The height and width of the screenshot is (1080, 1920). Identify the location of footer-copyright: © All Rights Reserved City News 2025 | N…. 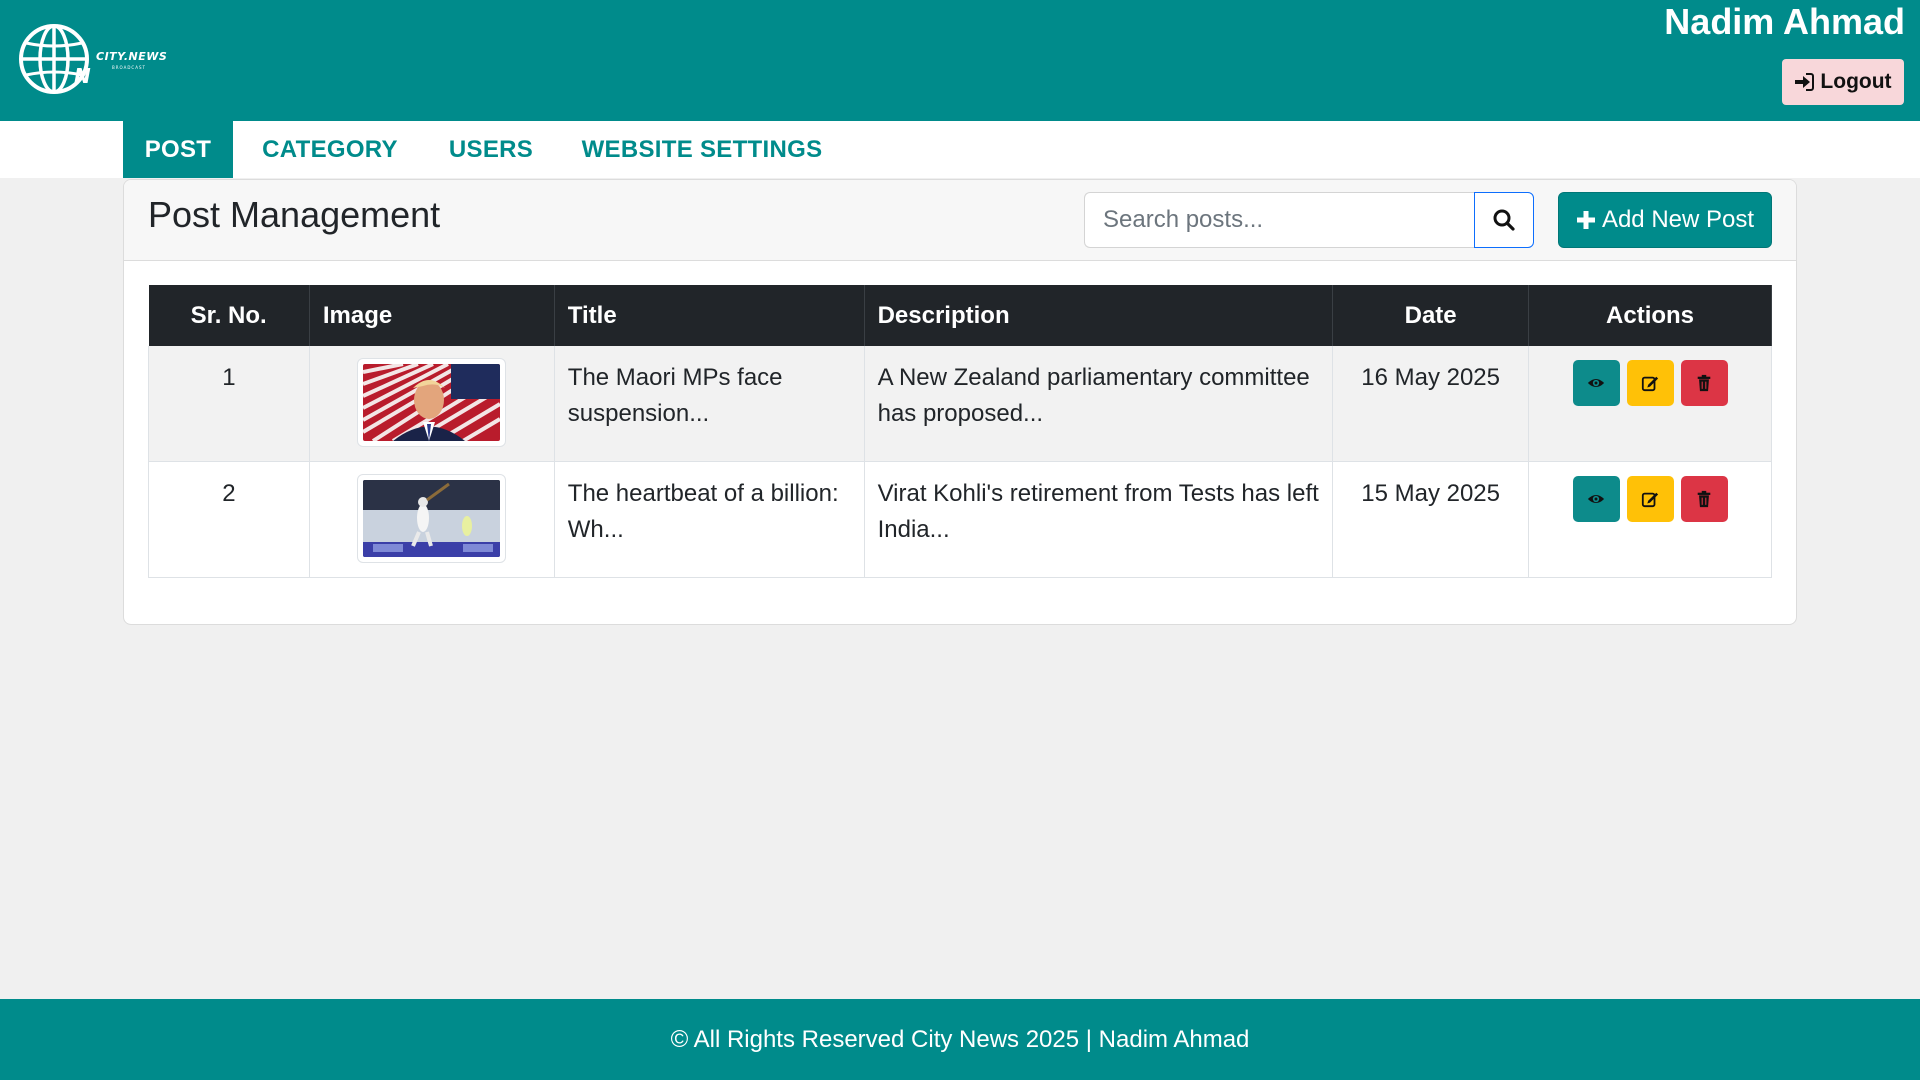
(960, 1039).